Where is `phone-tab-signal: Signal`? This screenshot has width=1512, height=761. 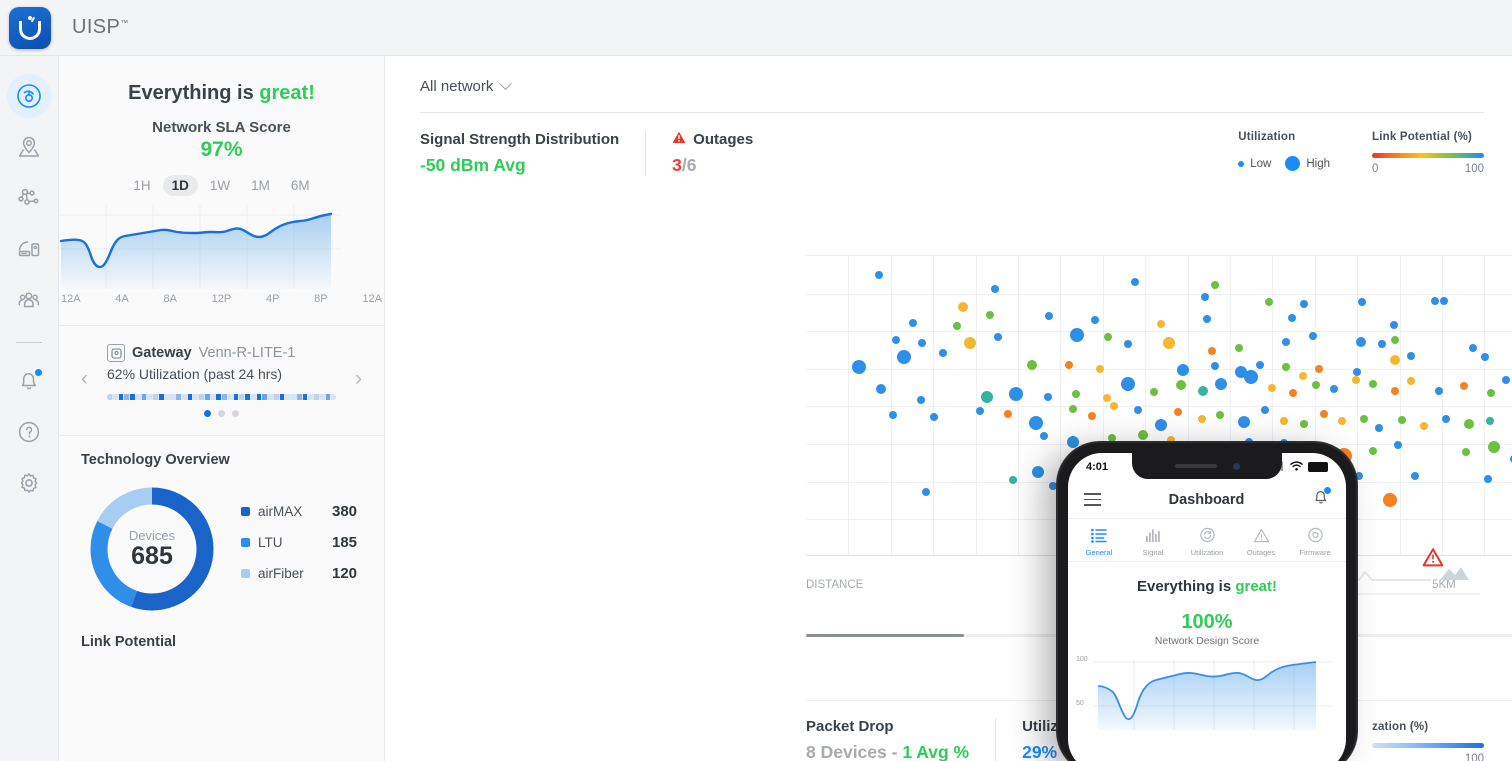
phone-tab-signal: Signal is located at coordinates (1153, 541).